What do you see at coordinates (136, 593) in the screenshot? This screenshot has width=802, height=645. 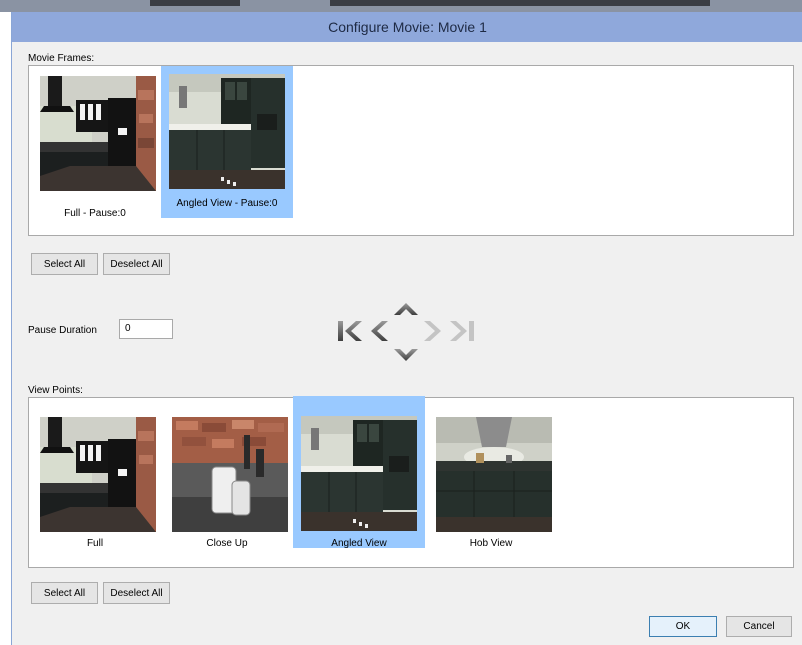 I see `view-points-deselect-all-button: Deselect All` at bounding box center [136, 593].